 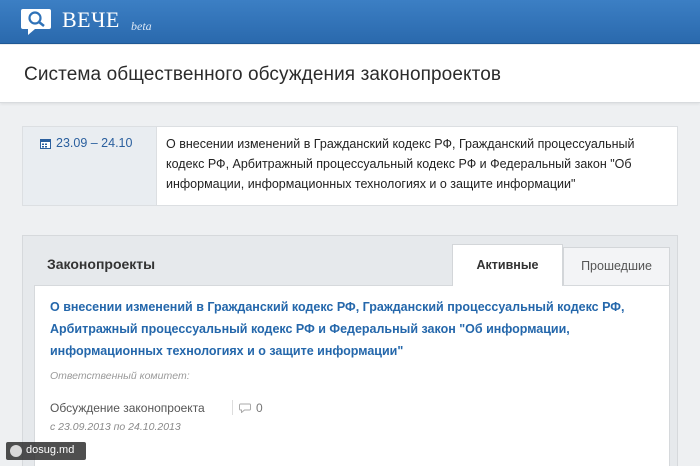 What do you see at coordinates (90, 166) in the screenshot?
I see `featured-date-block: 23.09 – 24.10` at bounding box center [90, 166].